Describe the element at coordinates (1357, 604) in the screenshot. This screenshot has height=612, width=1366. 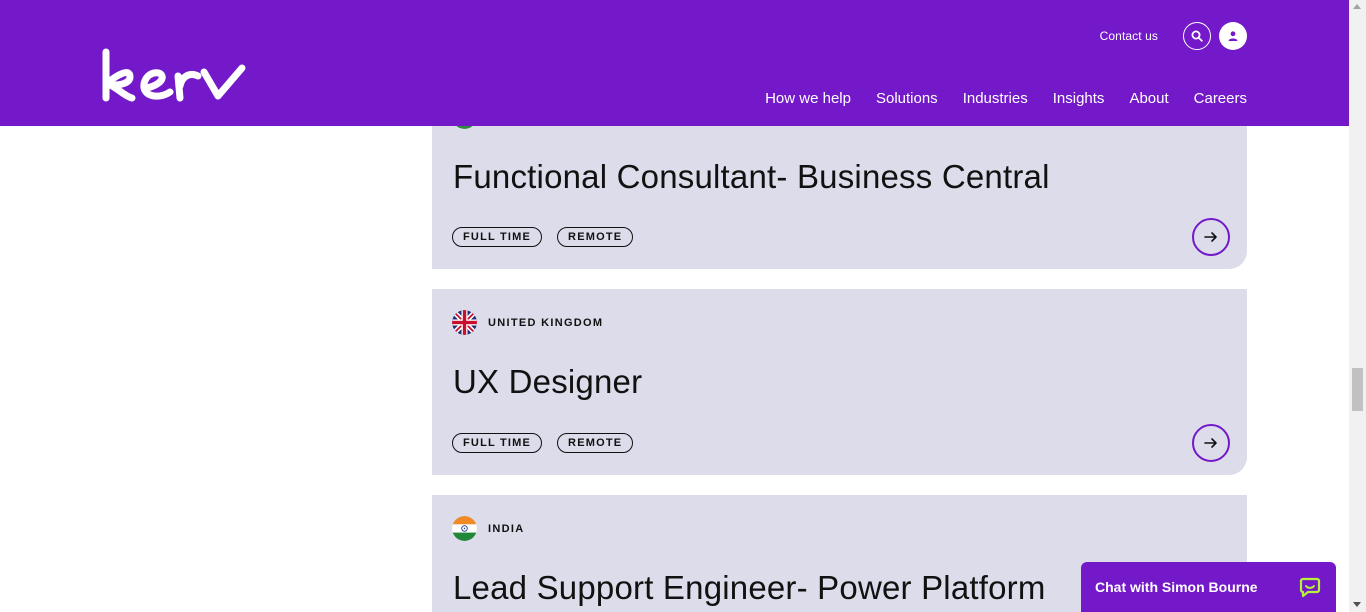
I see `scroll-down-arrow-icon` at that location.